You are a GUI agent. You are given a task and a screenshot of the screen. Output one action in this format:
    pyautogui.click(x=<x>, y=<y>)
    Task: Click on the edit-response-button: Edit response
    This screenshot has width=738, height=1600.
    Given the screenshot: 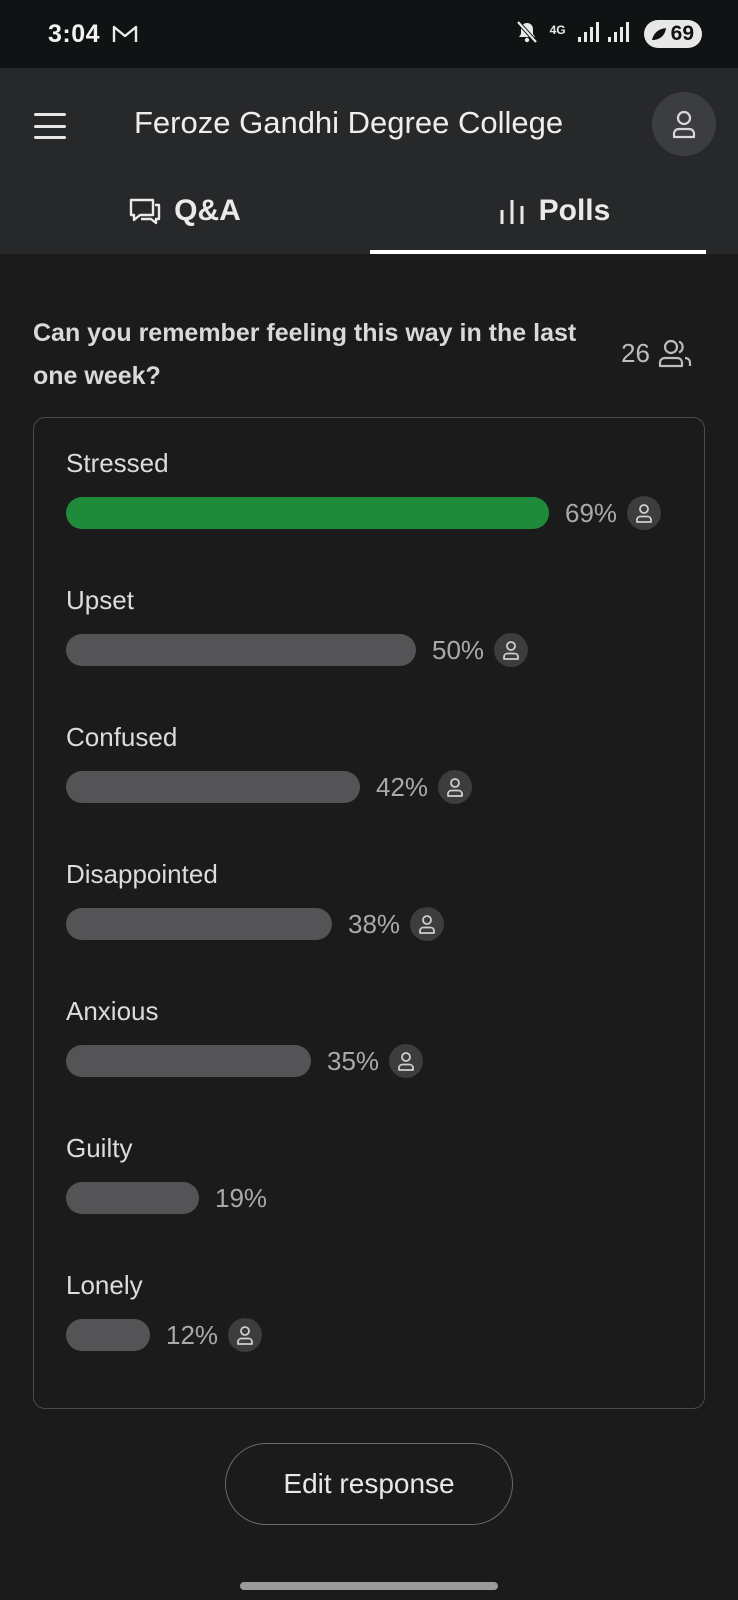 What is the action you would take?
    pyautogui.click(x=369, y=1484)
    